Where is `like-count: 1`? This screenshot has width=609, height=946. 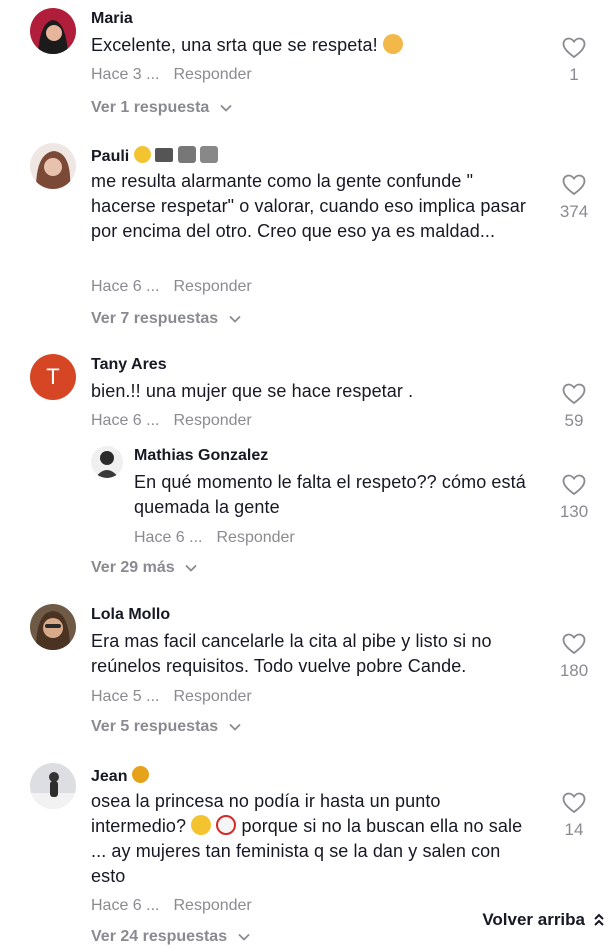 like-count: 1 is located at coordinates (574, 74).